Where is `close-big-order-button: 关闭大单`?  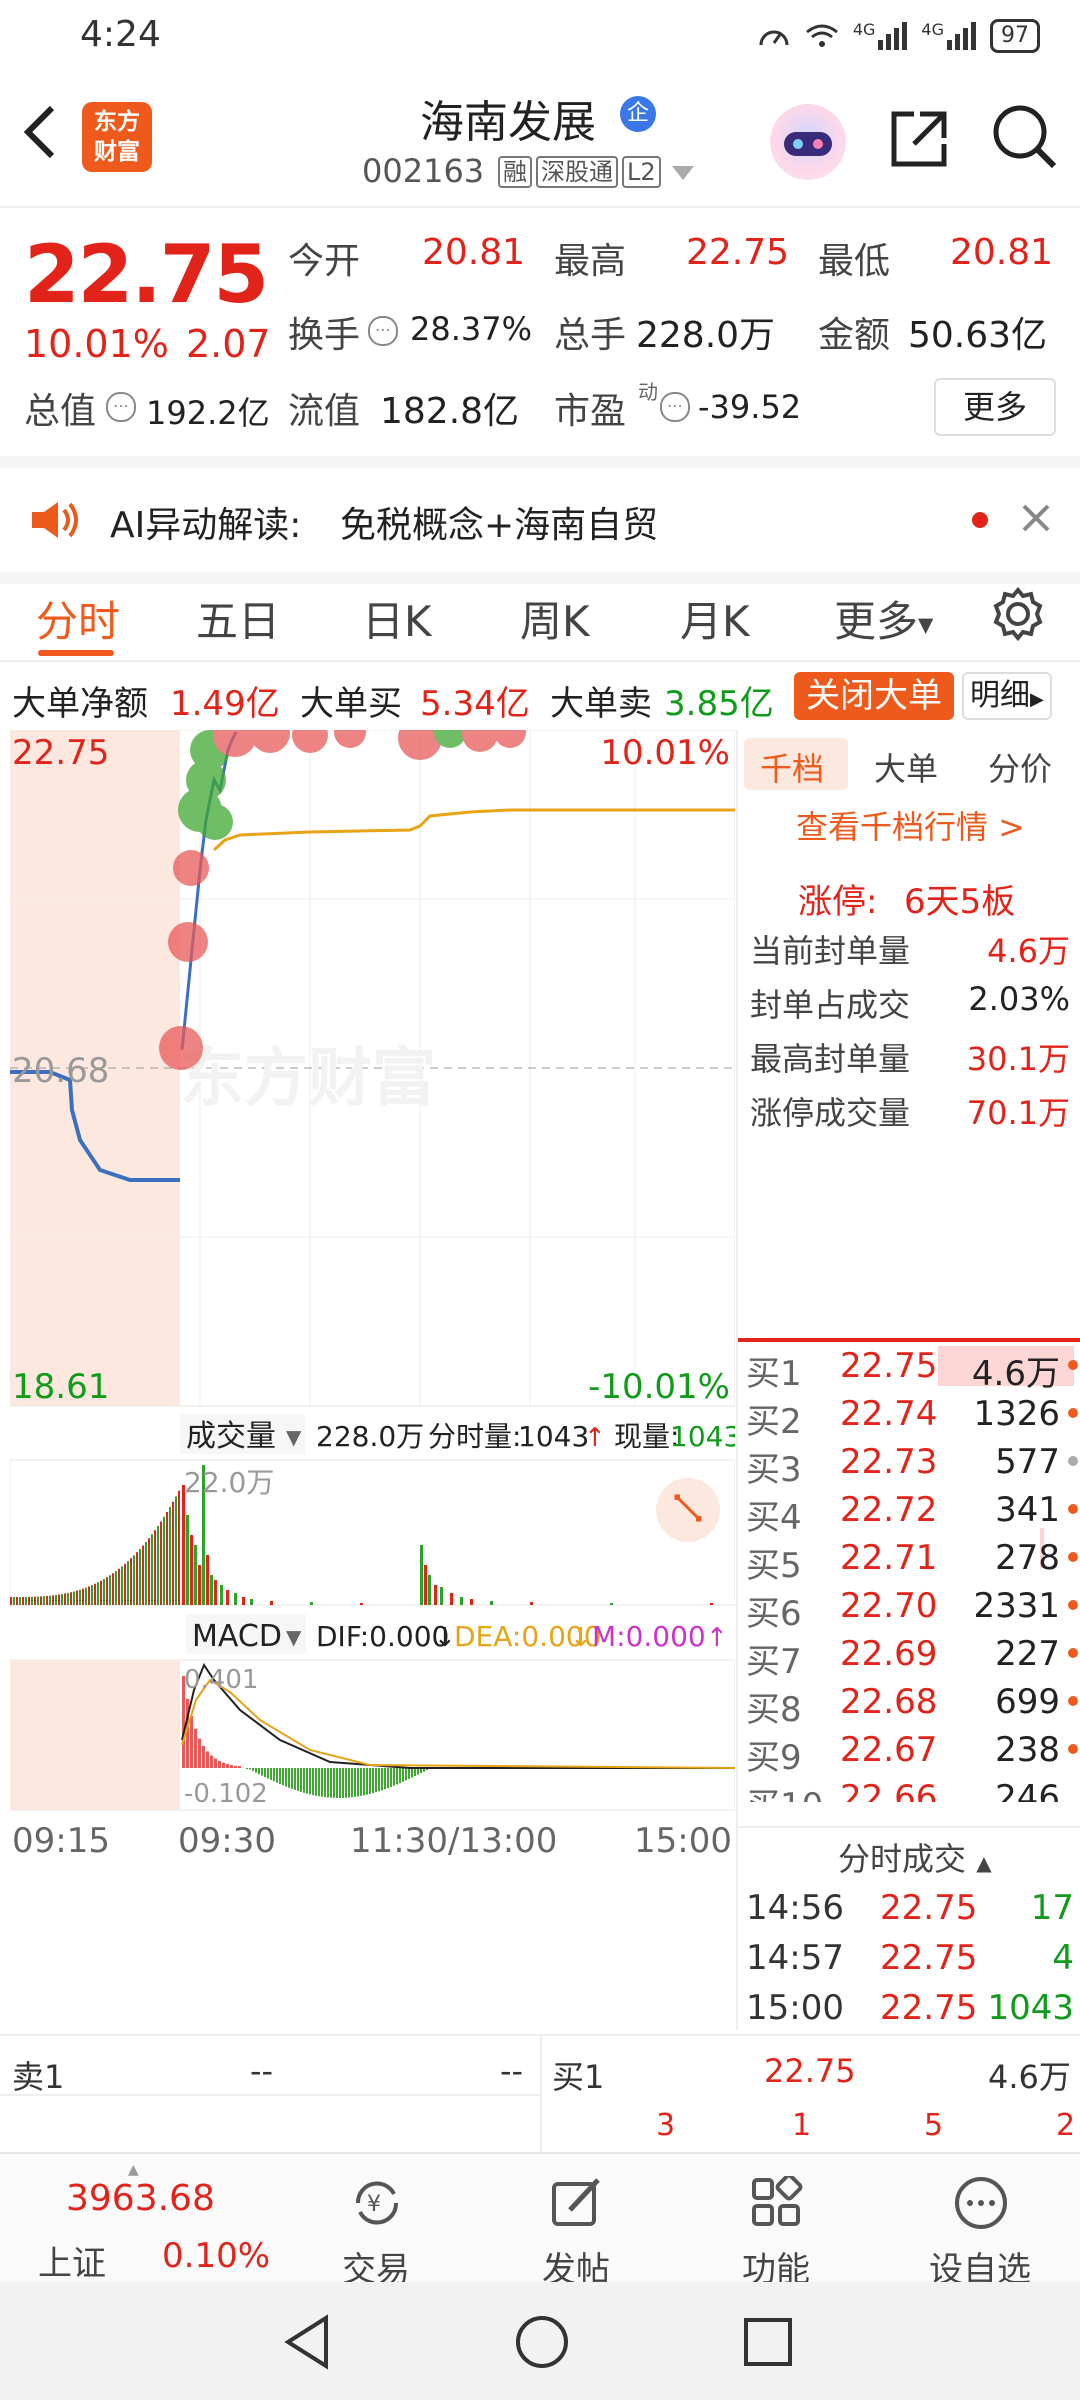 close-big-order-button: 关闭大单 is located at coordinates (874, 696).